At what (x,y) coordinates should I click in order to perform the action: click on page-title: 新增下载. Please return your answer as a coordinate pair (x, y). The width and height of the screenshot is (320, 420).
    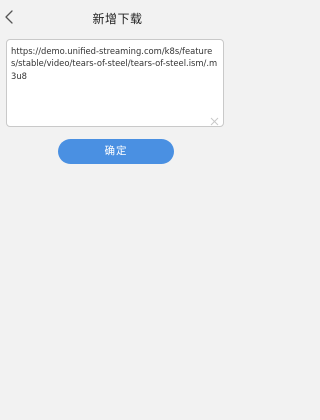
    Looking at the image, I should click on (117, 19).